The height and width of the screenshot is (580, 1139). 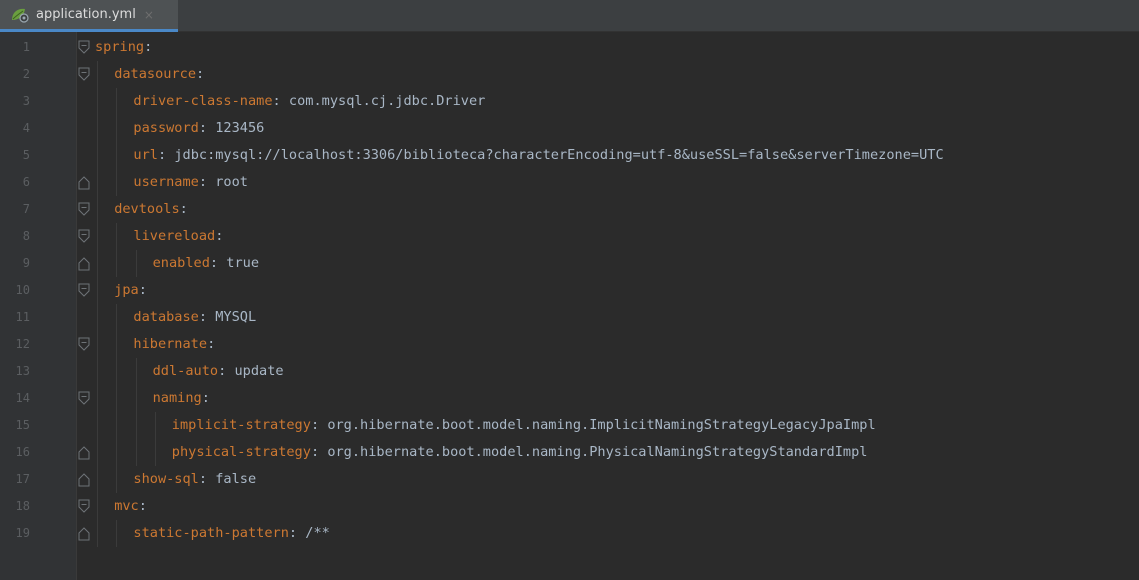 What do you see at coordinates (120, 47) in the screenshot?
I see `yaml-key: spring` at bounding box center [120, 47].